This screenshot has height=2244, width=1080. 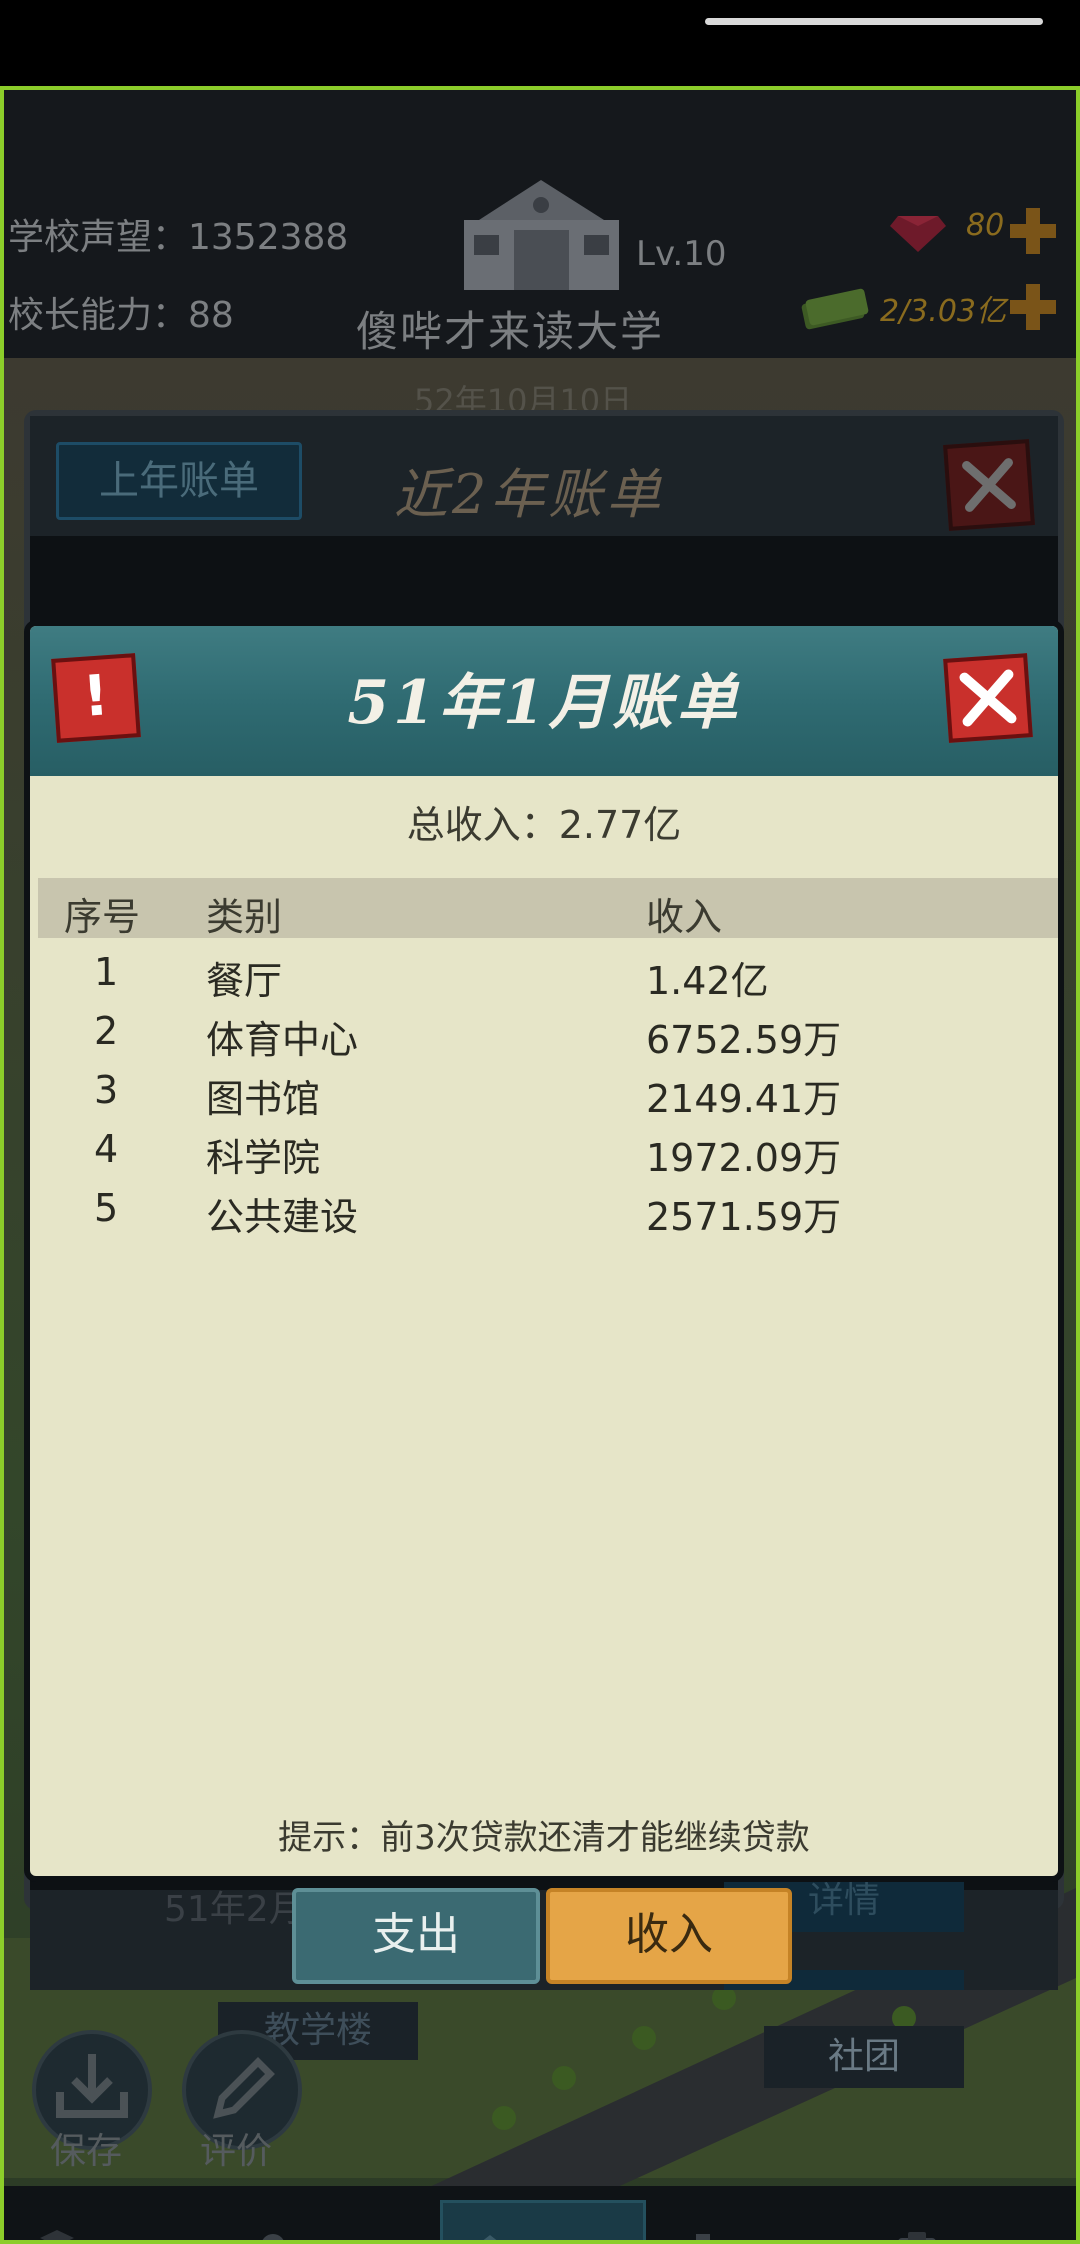 I want to click on school-building-icon, so click(x=541, y=235).